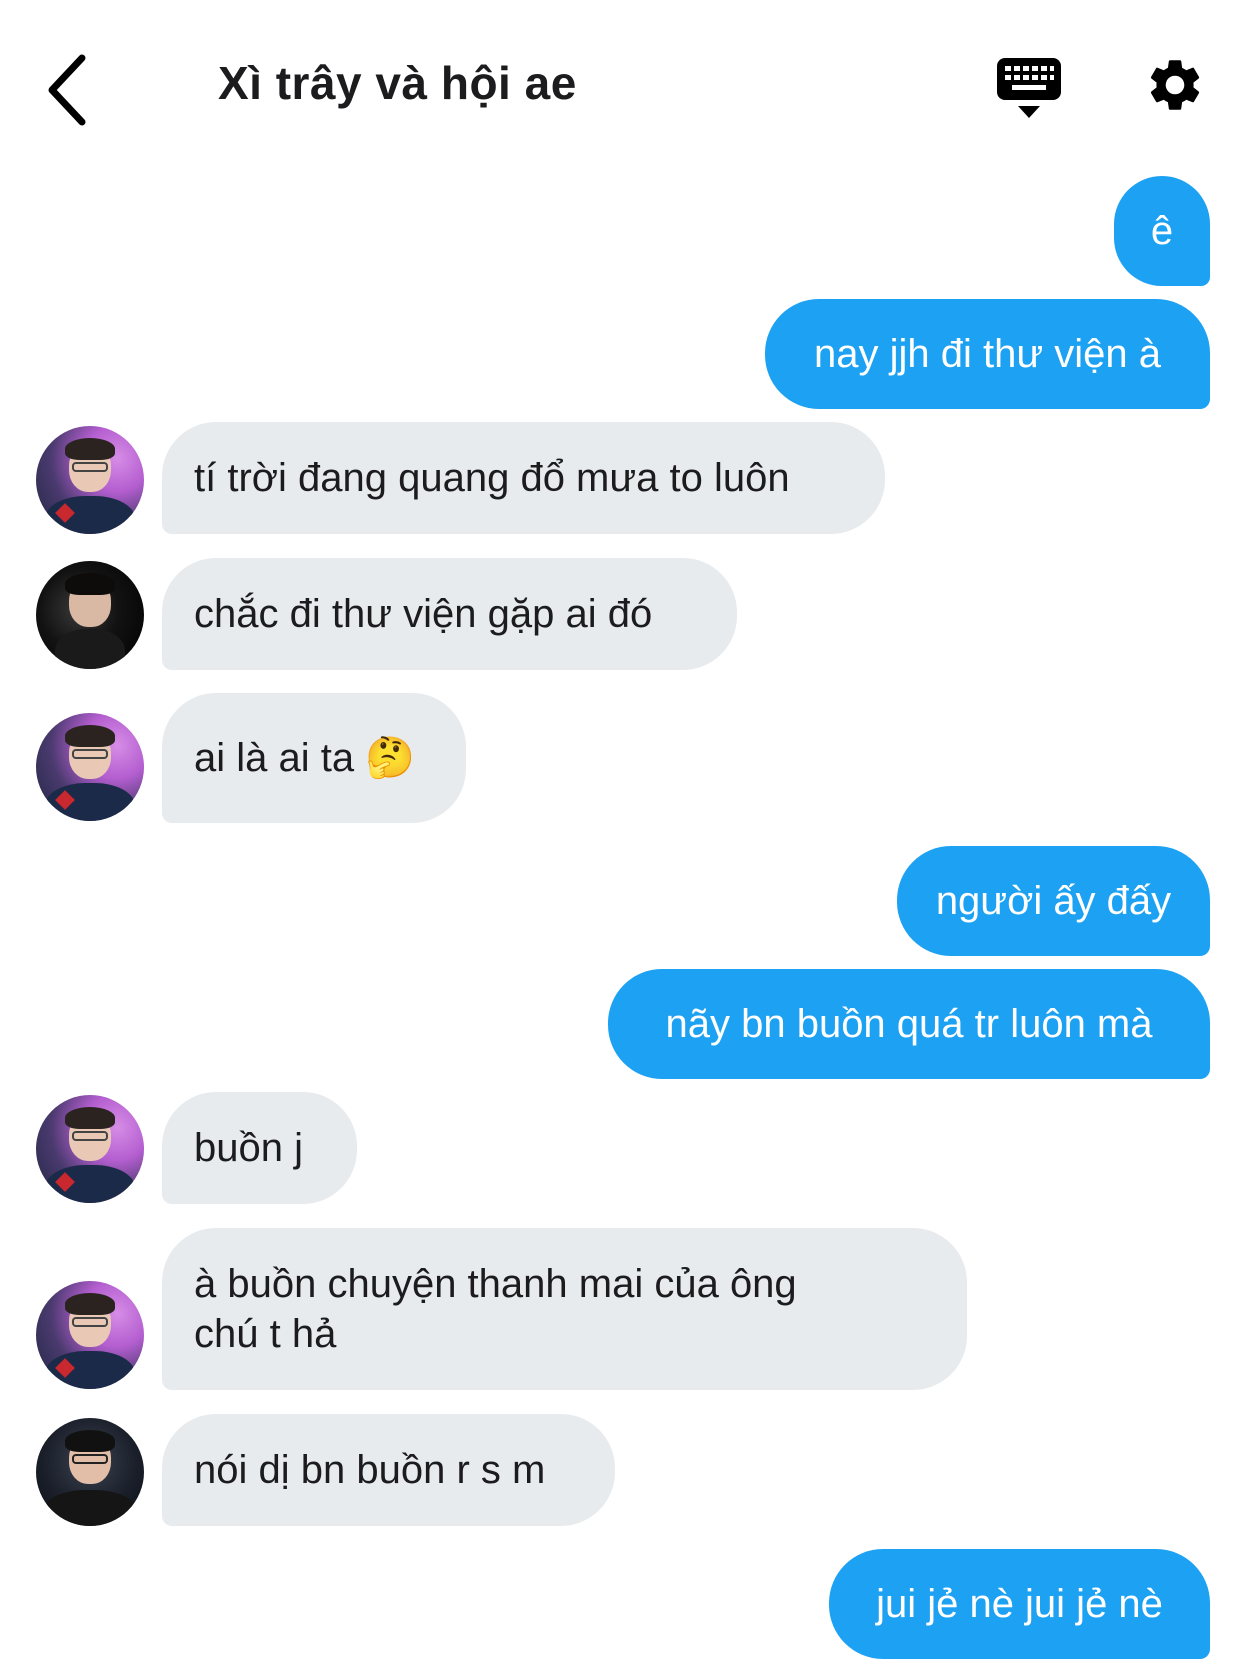 This screenshot has height=1667, width=1242. I want to click on keyboard-button, so click(1029, 88).